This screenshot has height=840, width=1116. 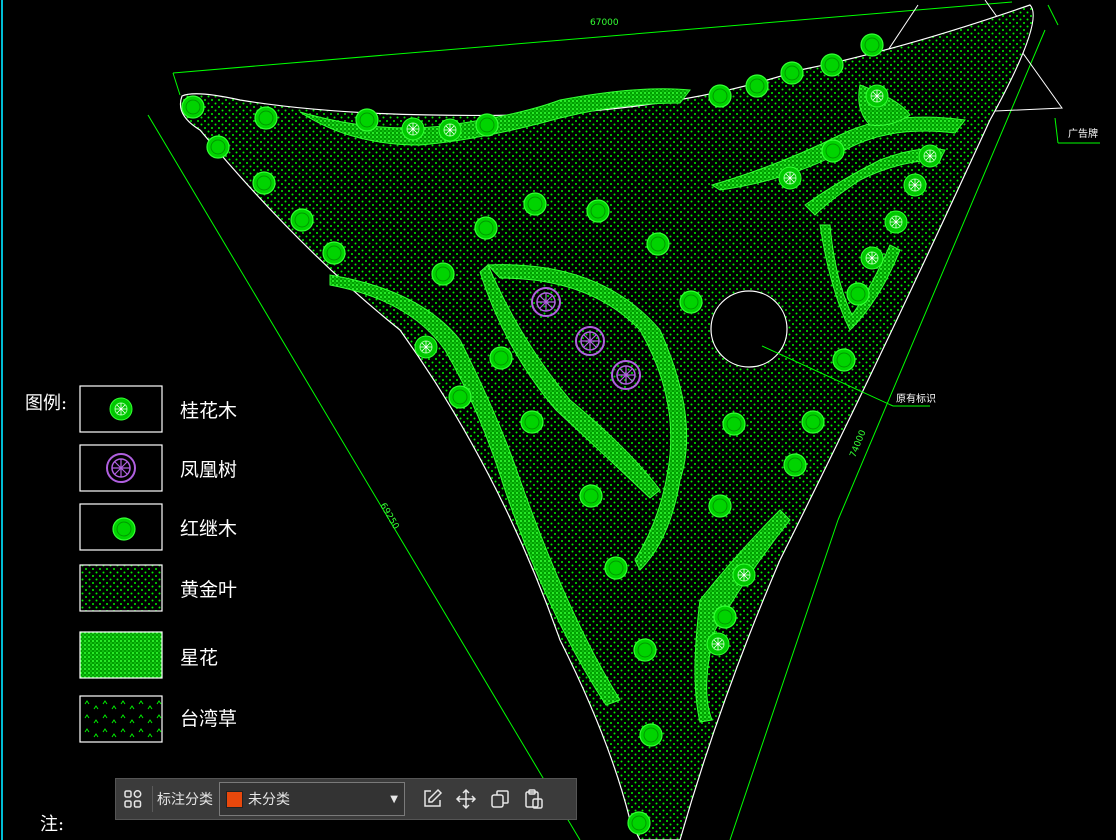 What do you see at coordinates (52, 824) in the screenshot?
I see `note-label: 注:` at bounding box center [52, 824].